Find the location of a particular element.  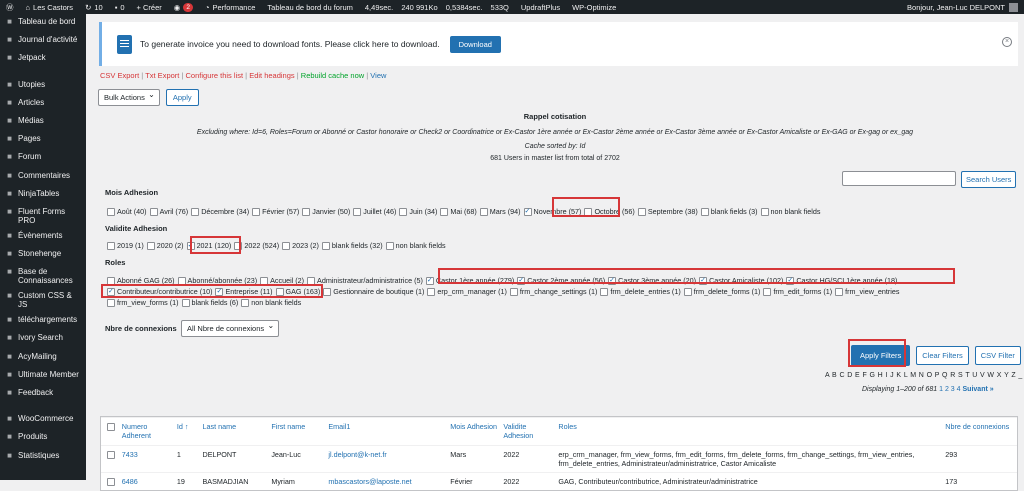

sidebar-item: ■ Commentaires is located at coordinates (43, 177).